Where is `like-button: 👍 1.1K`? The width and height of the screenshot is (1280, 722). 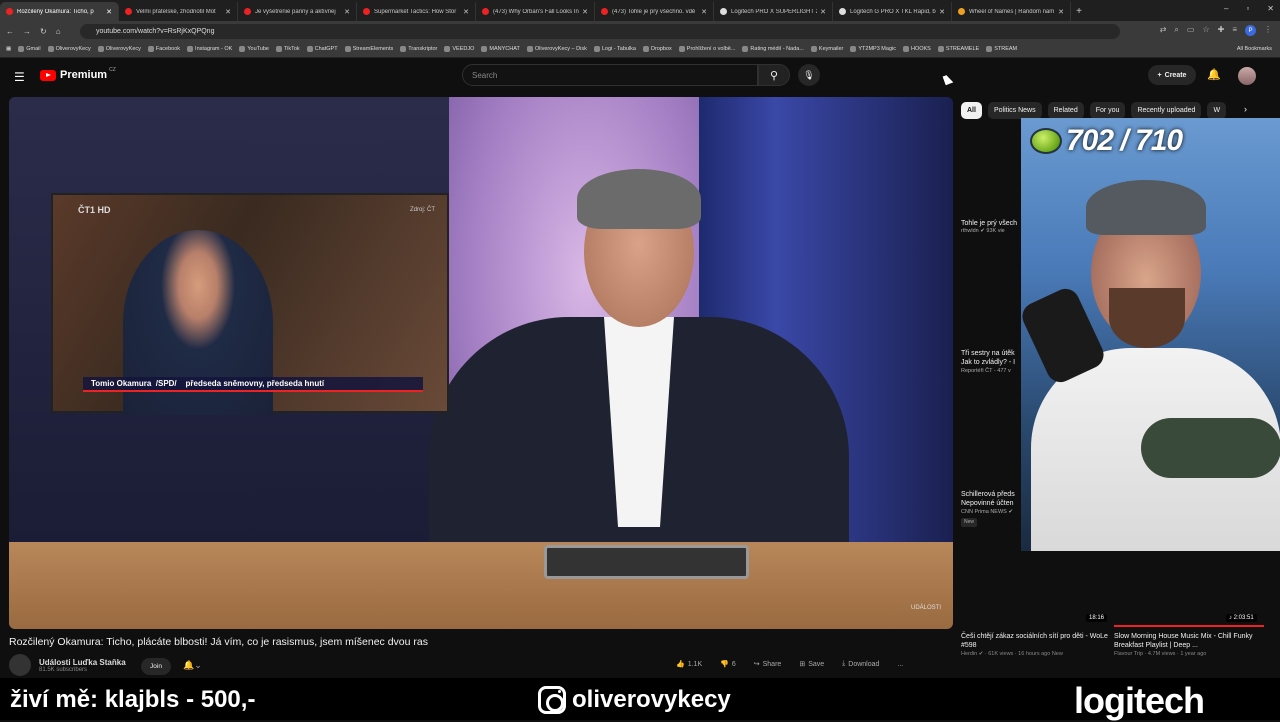 like-button: 👍 1.1K is located at coordinates (689, 664).